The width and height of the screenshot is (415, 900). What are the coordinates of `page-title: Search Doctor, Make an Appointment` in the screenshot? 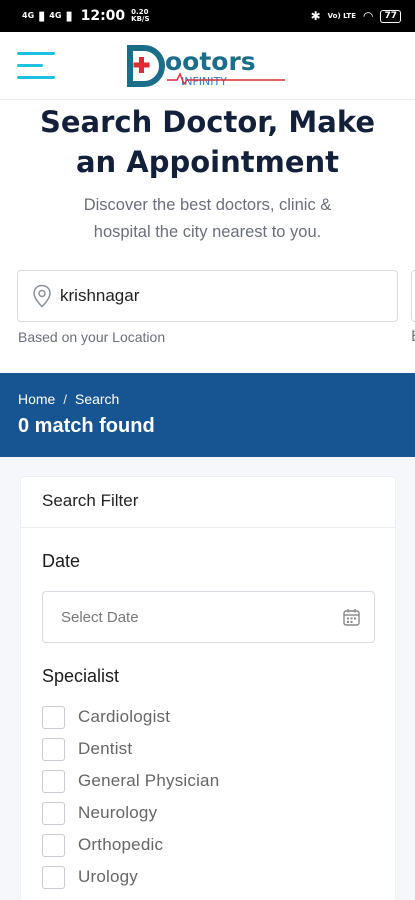 It's located at (207, 142).